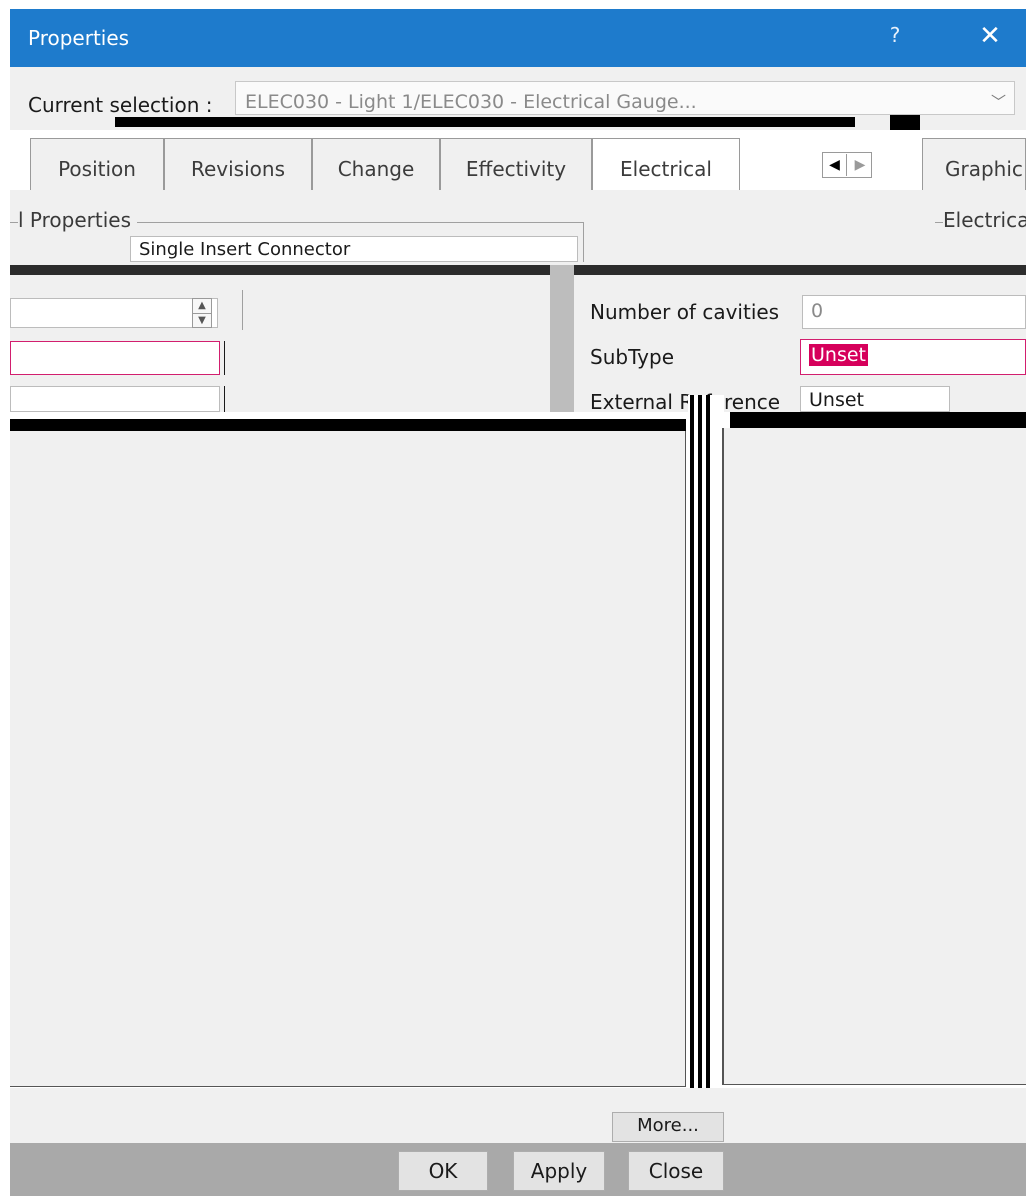 The width and height of the screenshot is (1026, 1196). I want to click on current-selection-label: Current selection :, so click(120, 105).